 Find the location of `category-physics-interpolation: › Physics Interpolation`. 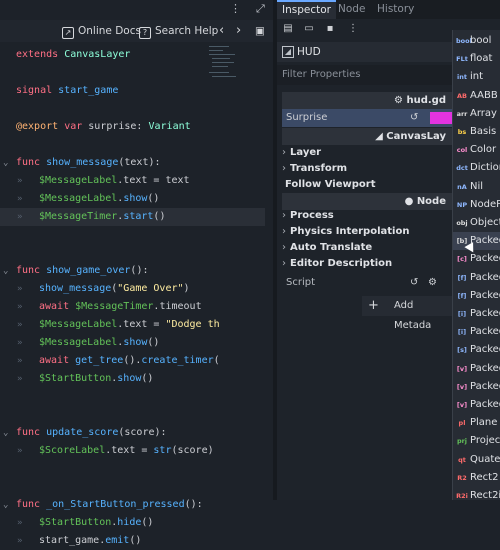

category-physics-interpolation: › Physics Interpolation is located at coordinates (367, 232).